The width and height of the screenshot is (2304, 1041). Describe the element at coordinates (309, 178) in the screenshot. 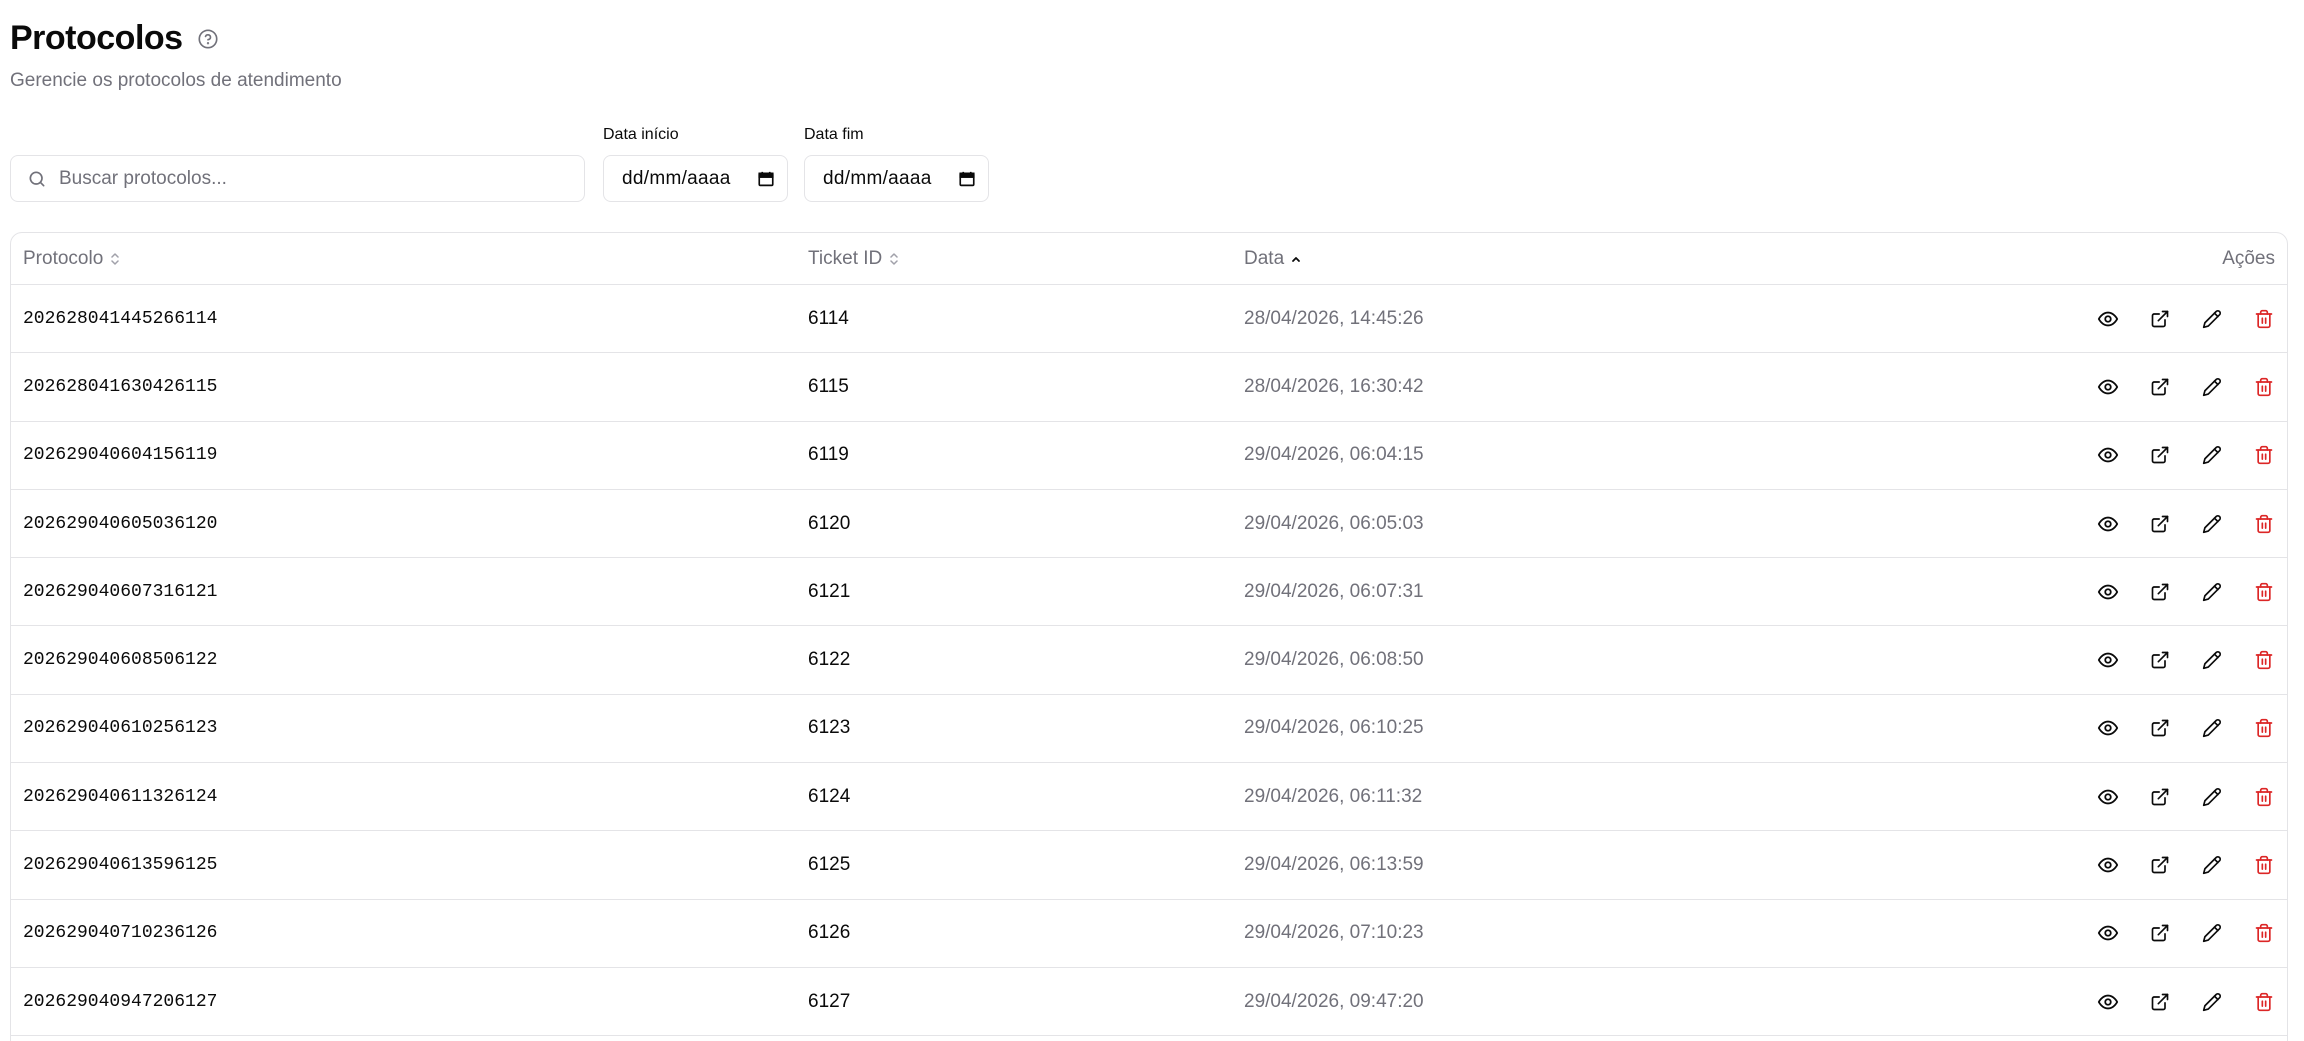

I see `search-input` at that location.